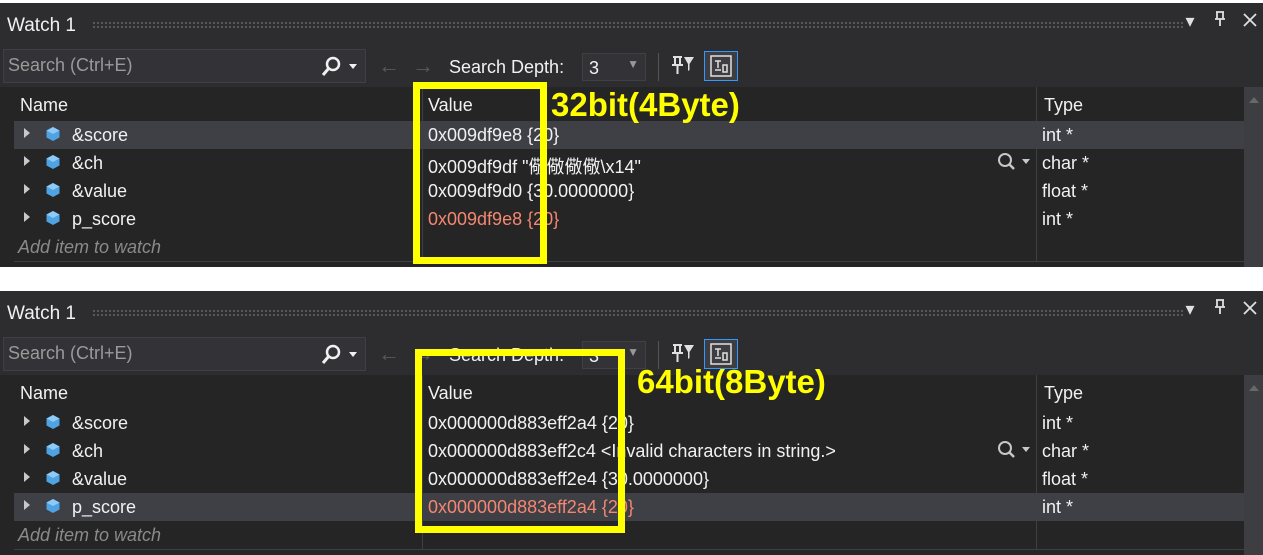 The width and height of the screenshot is (1263, 555). What do you see at coordinates (429, 65) in the screenshot?
I see `forward-arrow-icon: →` at bounding box center [429, 65].